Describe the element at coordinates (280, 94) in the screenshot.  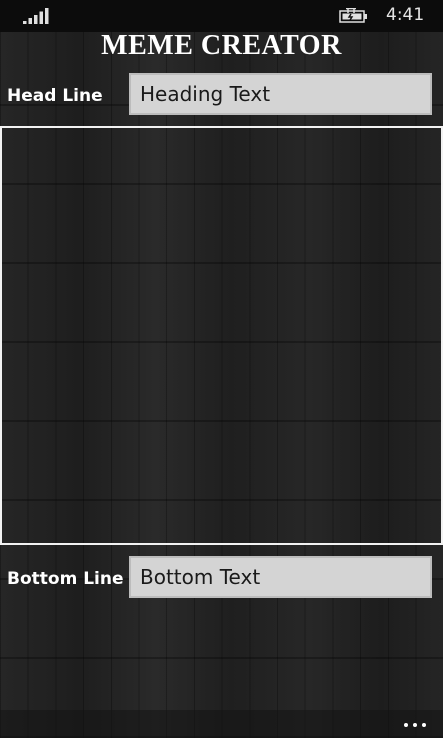
I see `head-line-input` at that location.